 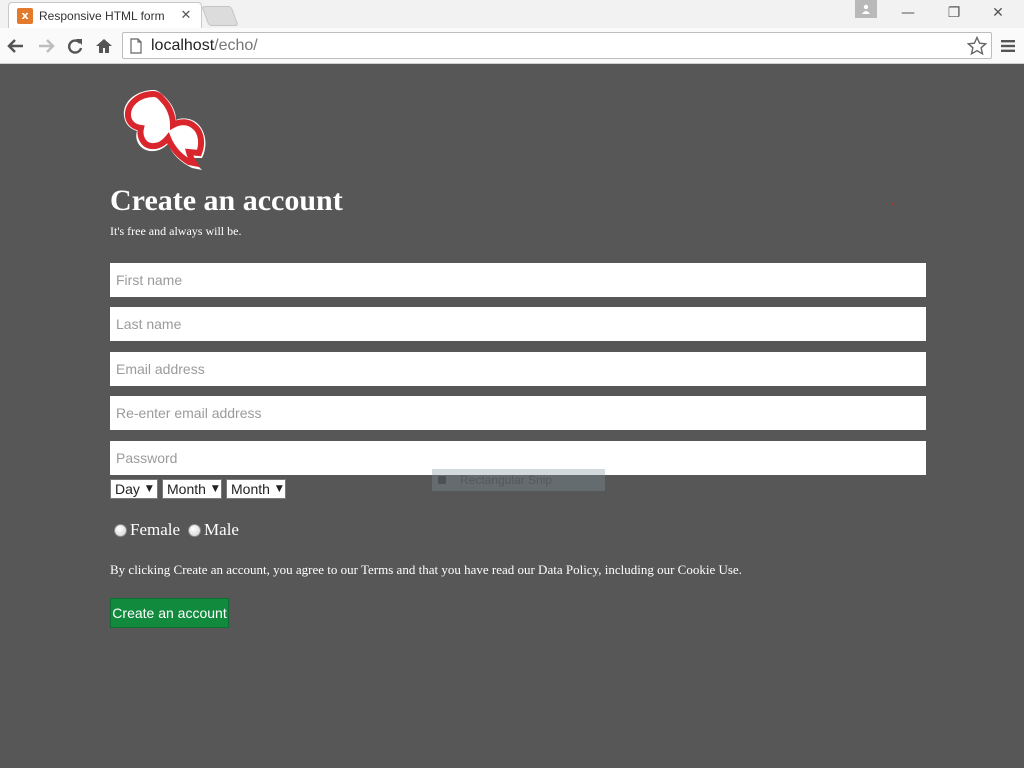 I want to click on tab-close-icon: ✕, so click(x=186, y=15).